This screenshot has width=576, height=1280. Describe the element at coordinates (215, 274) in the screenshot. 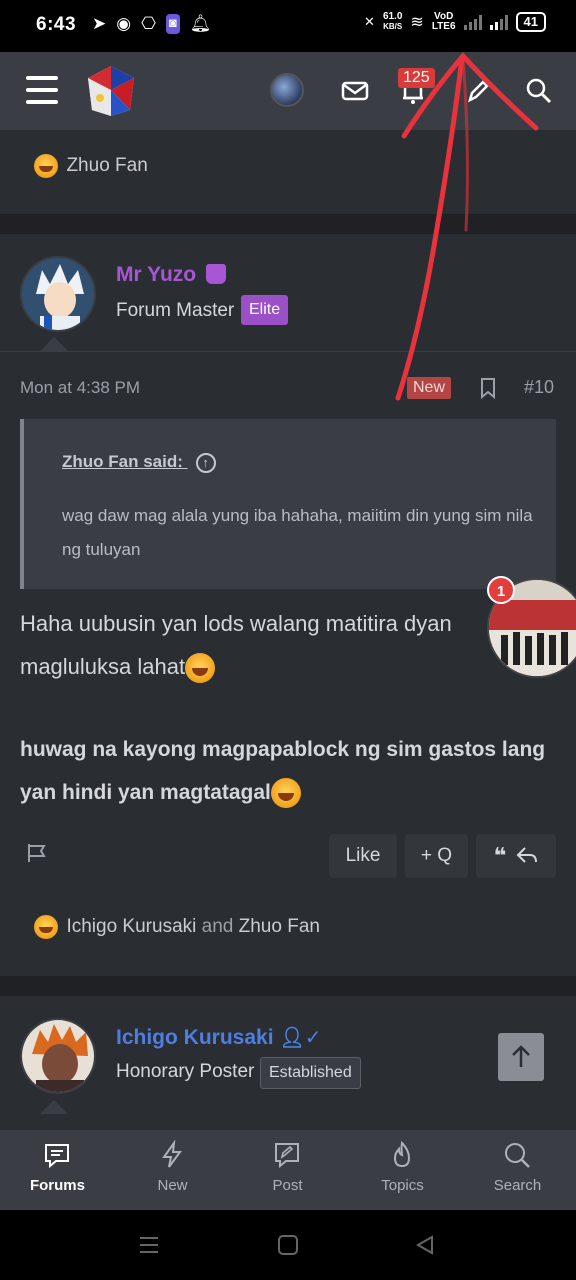

I see `detective-icon` at that location.